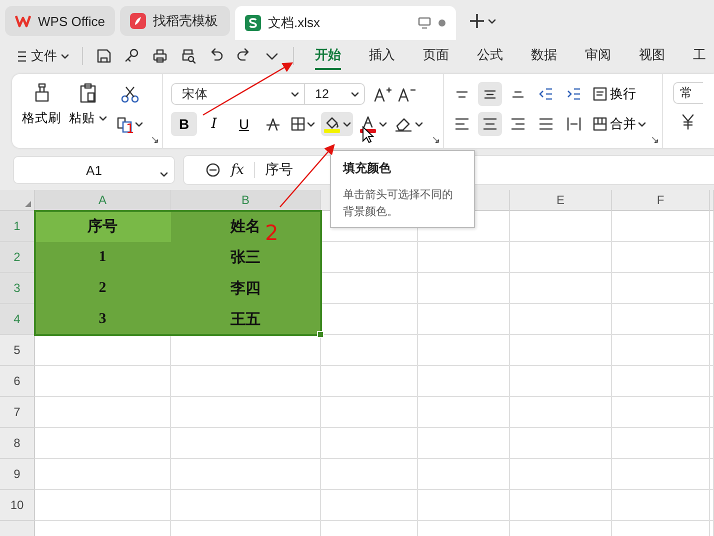 The height and width of the screenshot is (536, 714). What do you see at coordinates (398, 204) in the screenshot?
I see `tooltip-text: 单击箭头可选择不同的背景颜色。` at bounding box center [398, 204].